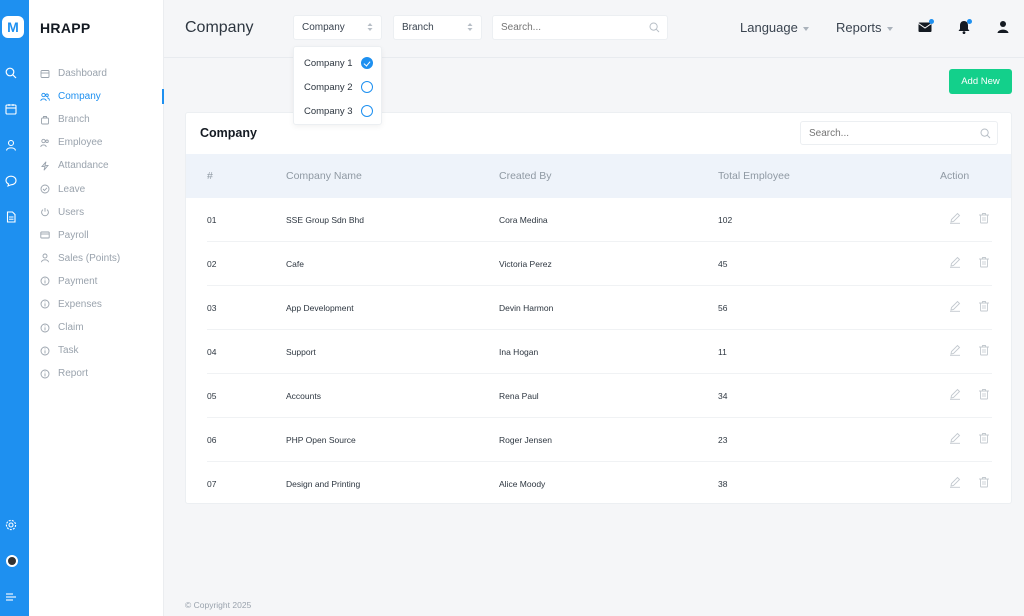 The width and height of the screenshot is (1024, 616). I want to click on column-header: Created By, so click(525, 176).